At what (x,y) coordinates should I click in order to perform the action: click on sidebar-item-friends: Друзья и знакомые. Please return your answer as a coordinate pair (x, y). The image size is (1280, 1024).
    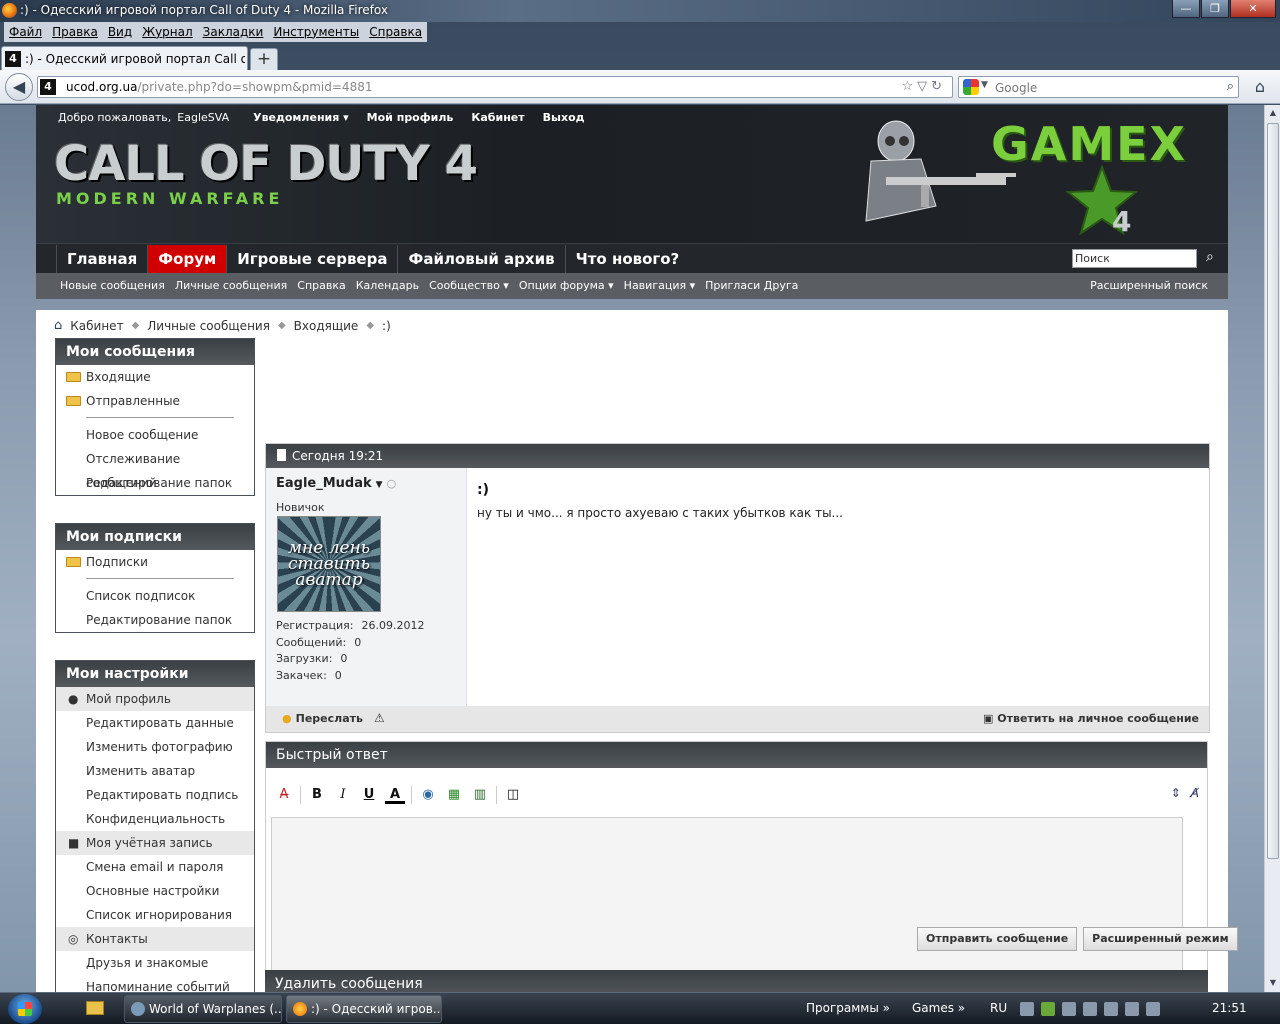
    Looking at the image, I should click on (155, 963).